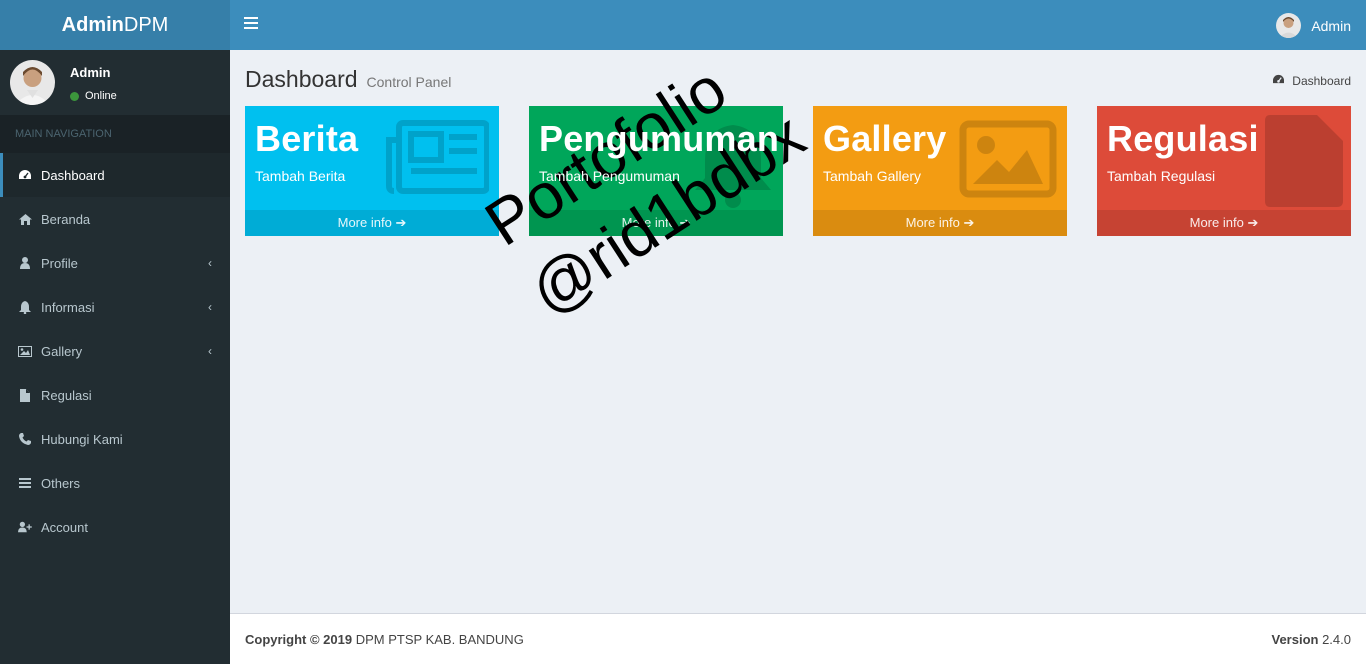 The image size is (1366, 664). I want to click on sidebar-item-others: Others, so click(115, 483).